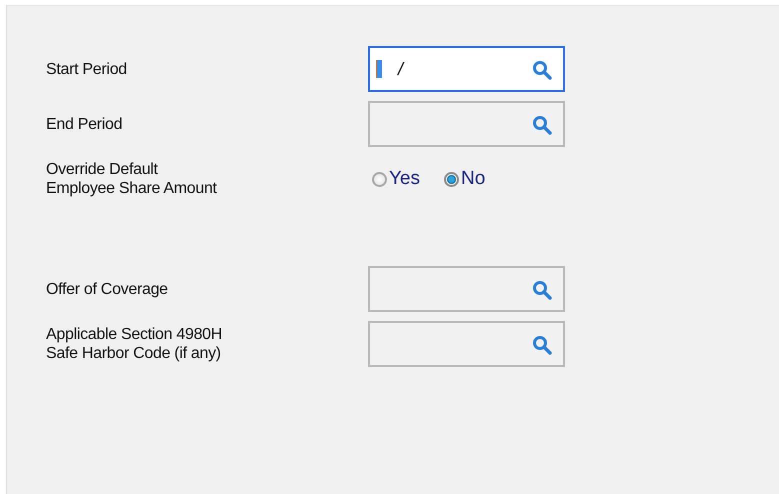 The image size is (779, 494). What do you see at coordinates (396, 179) in the screenshot?
I see `radio-option: Yes` at bounding box center [396, 179].